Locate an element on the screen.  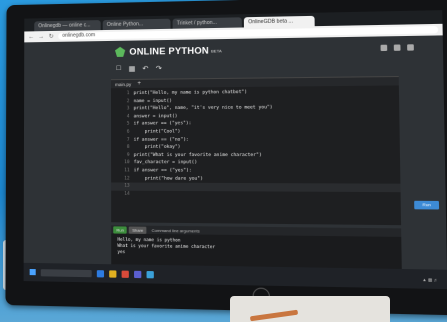
save-icon: ▦ is located at coordinates (131, 69).